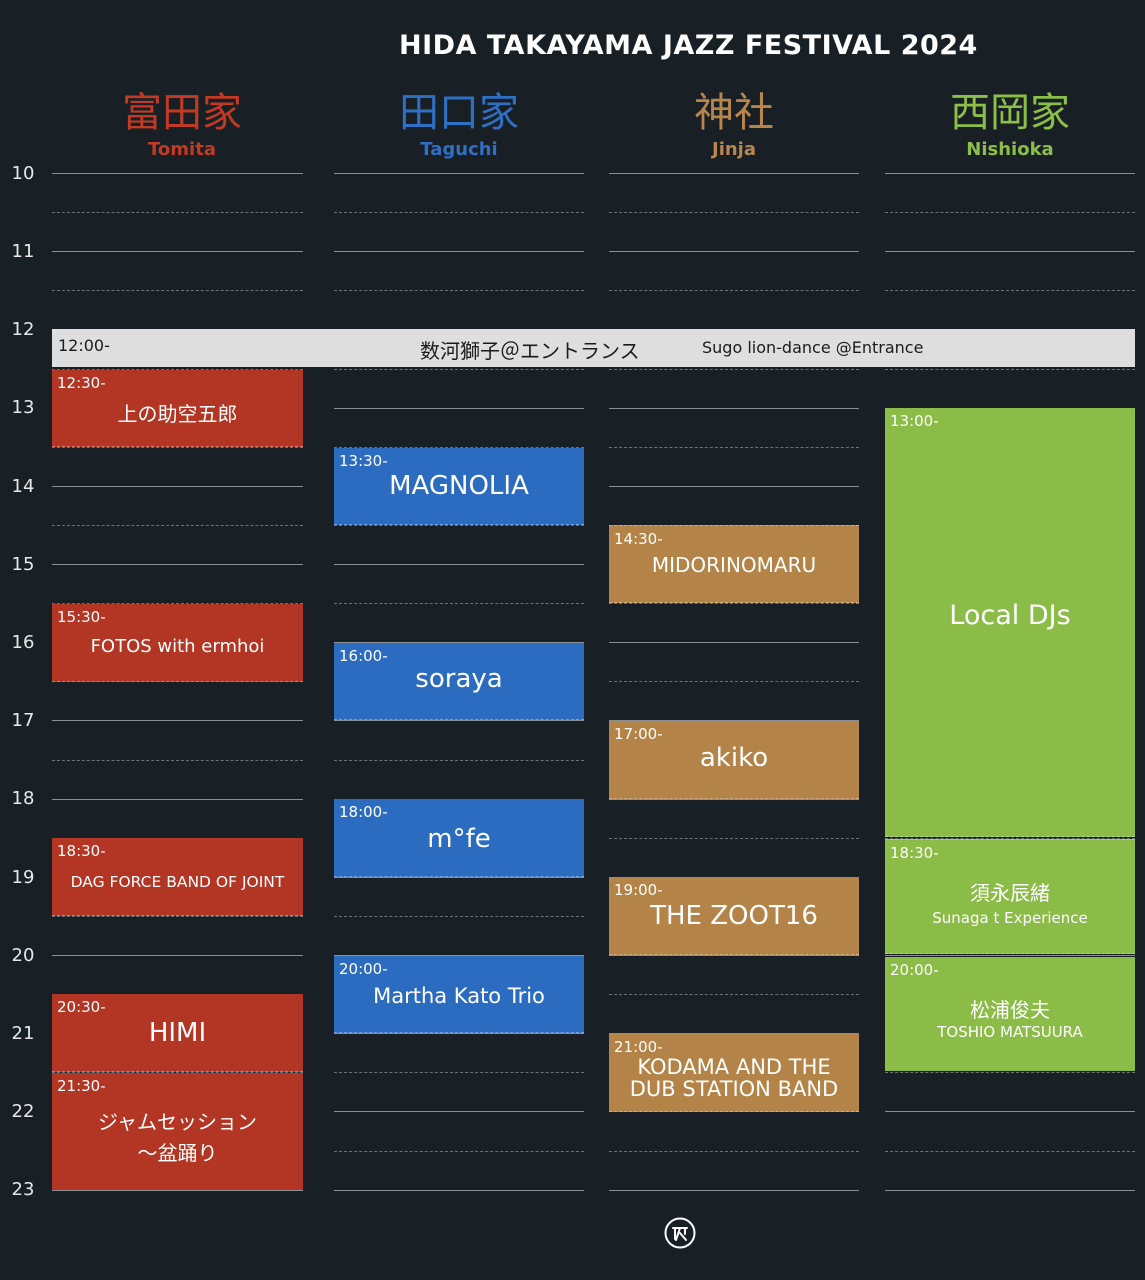 The height and width of the screenshot is (1280, 1145). I want to click on hour-label: 22, so click(23, 1111).